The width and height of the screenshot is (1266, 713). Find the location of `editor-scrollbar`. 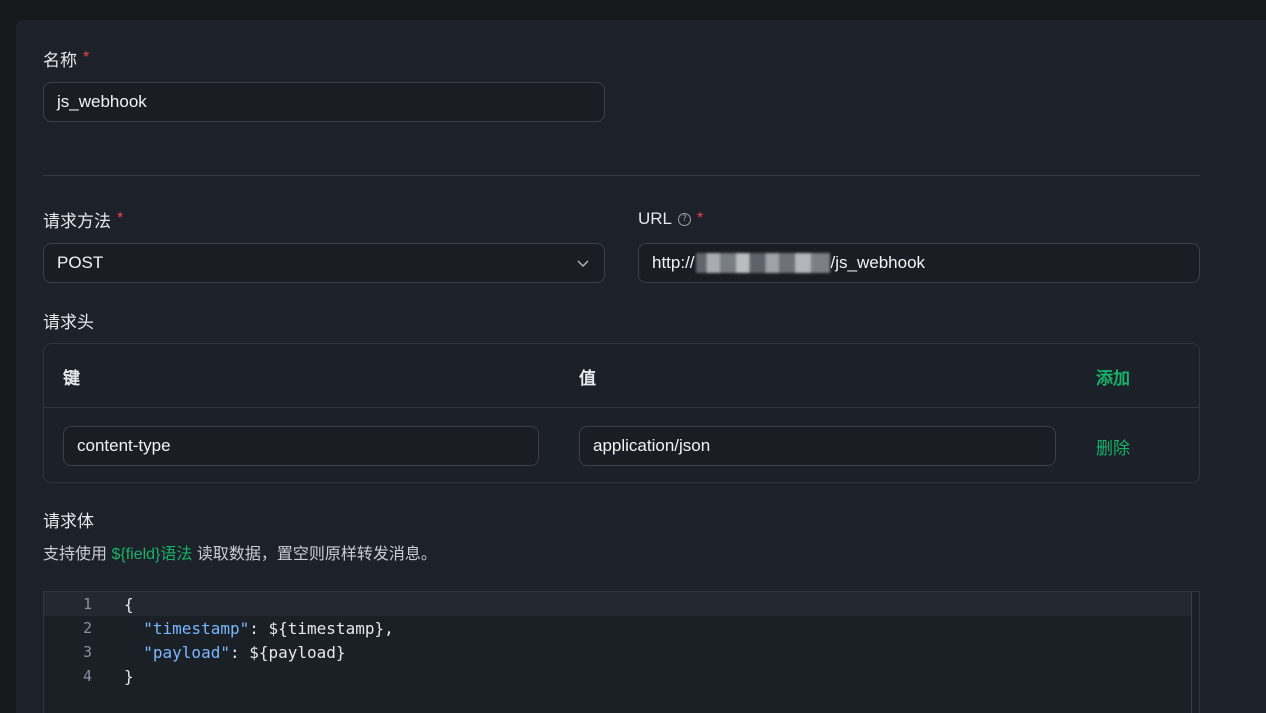

editor-scrollbar is located at coordinates (1195, 652).